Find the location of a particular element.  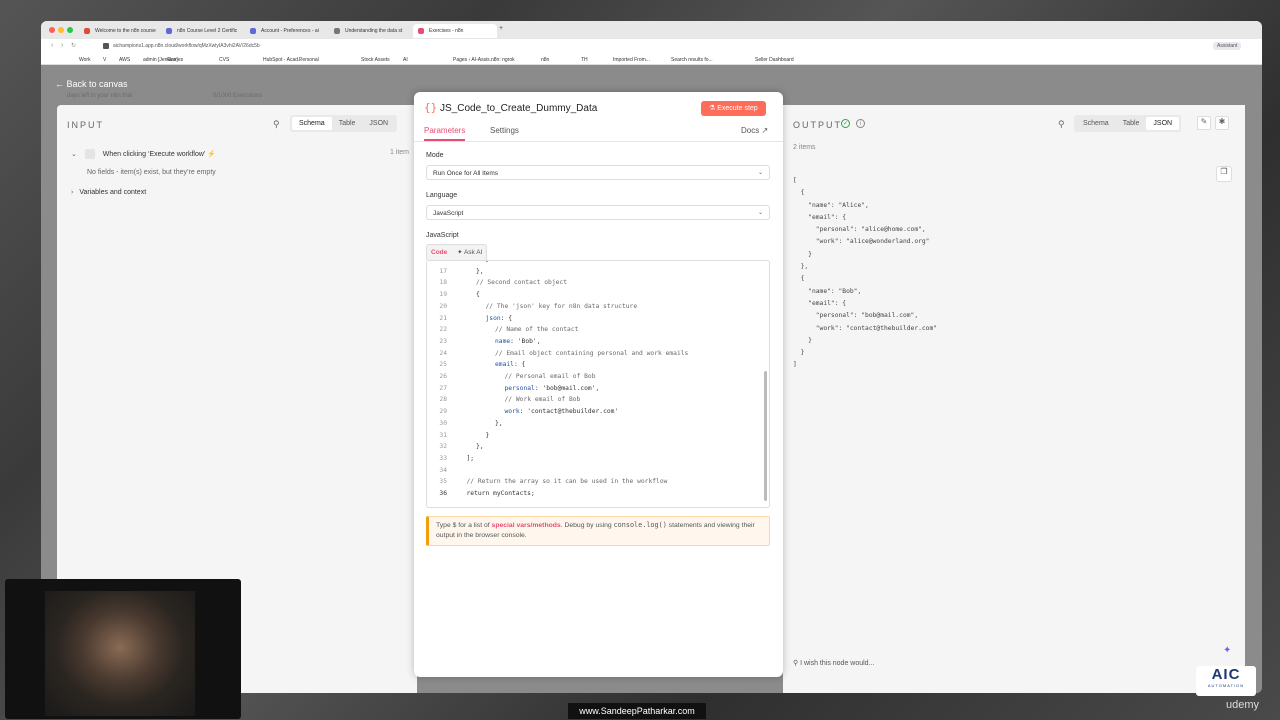

code-key: name is located at coordinates (503, 341).